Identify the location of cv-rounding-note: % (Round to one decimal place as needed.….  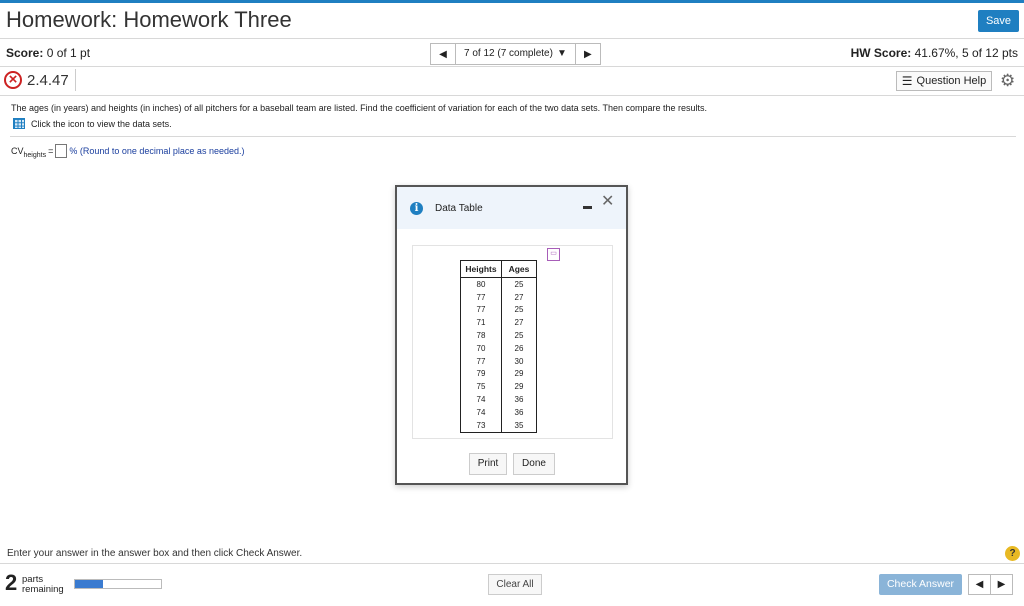
(157, 151).